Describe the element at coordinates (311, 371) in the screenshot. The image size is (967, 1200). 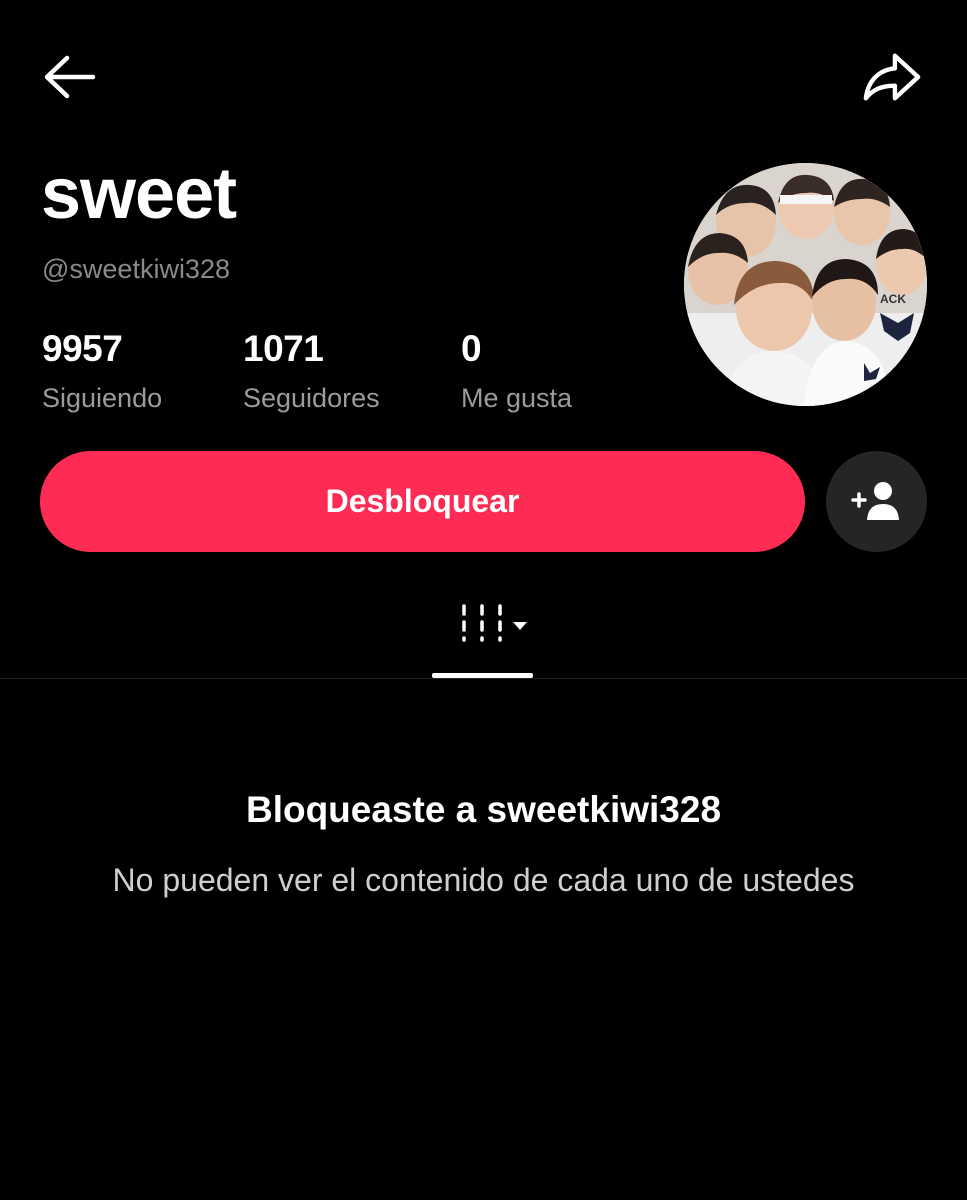
I see `stat-followers: 1071 Seguidores` at that location.